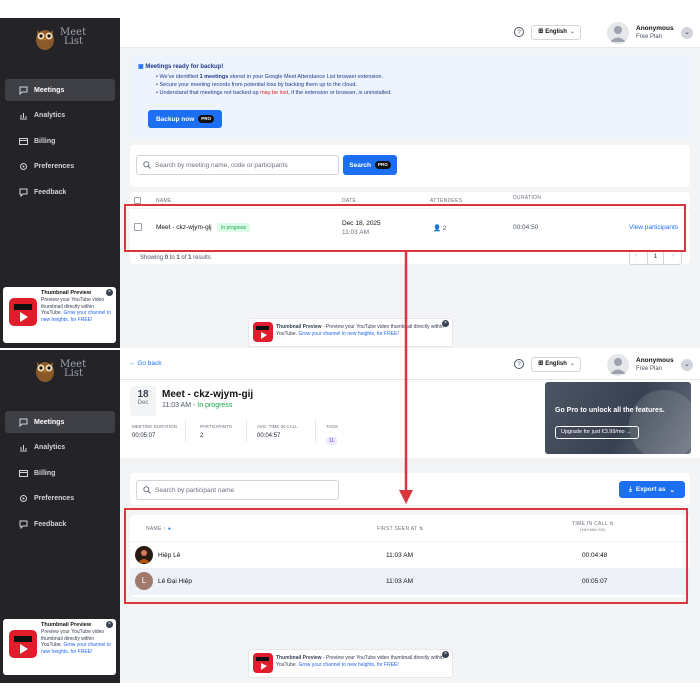  What do you see at coordinates (655, 257) in the screenshot?
I see `page-number: 1` at bounding box center [655, 257].